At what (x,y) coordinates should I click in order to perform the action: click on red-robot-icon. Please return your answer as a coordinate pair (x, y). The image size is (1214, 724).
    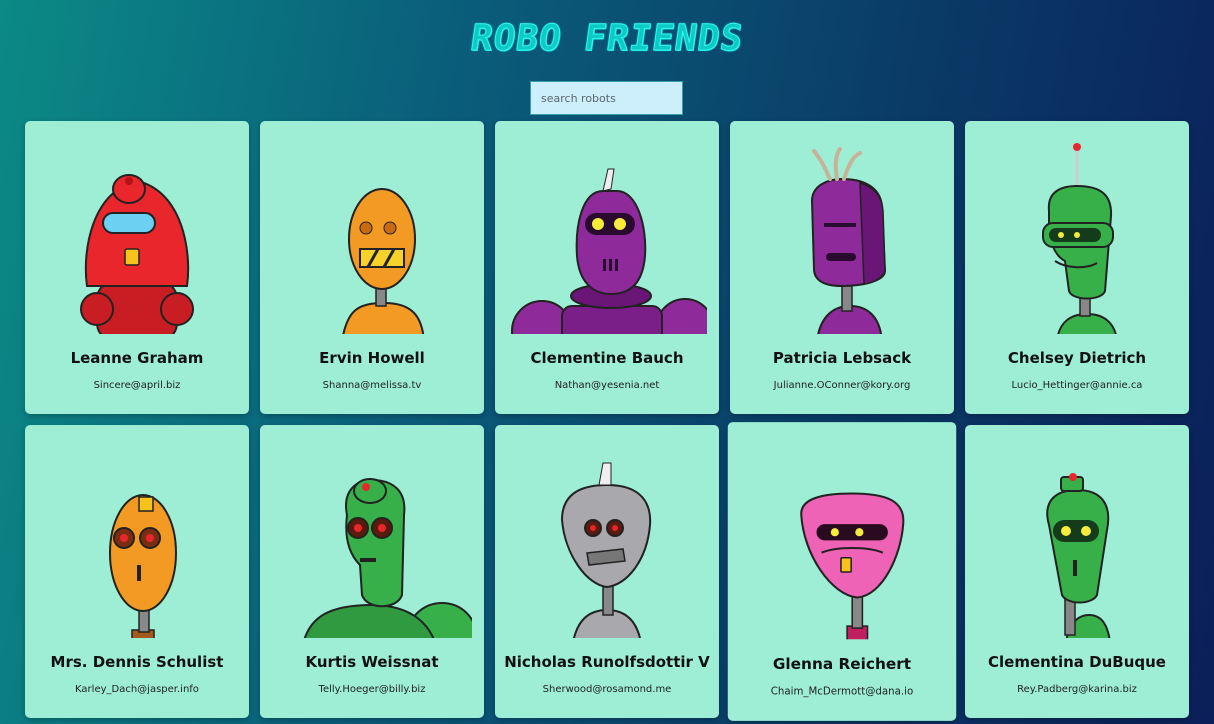
    Looking at the image, I should click on (137, 232).